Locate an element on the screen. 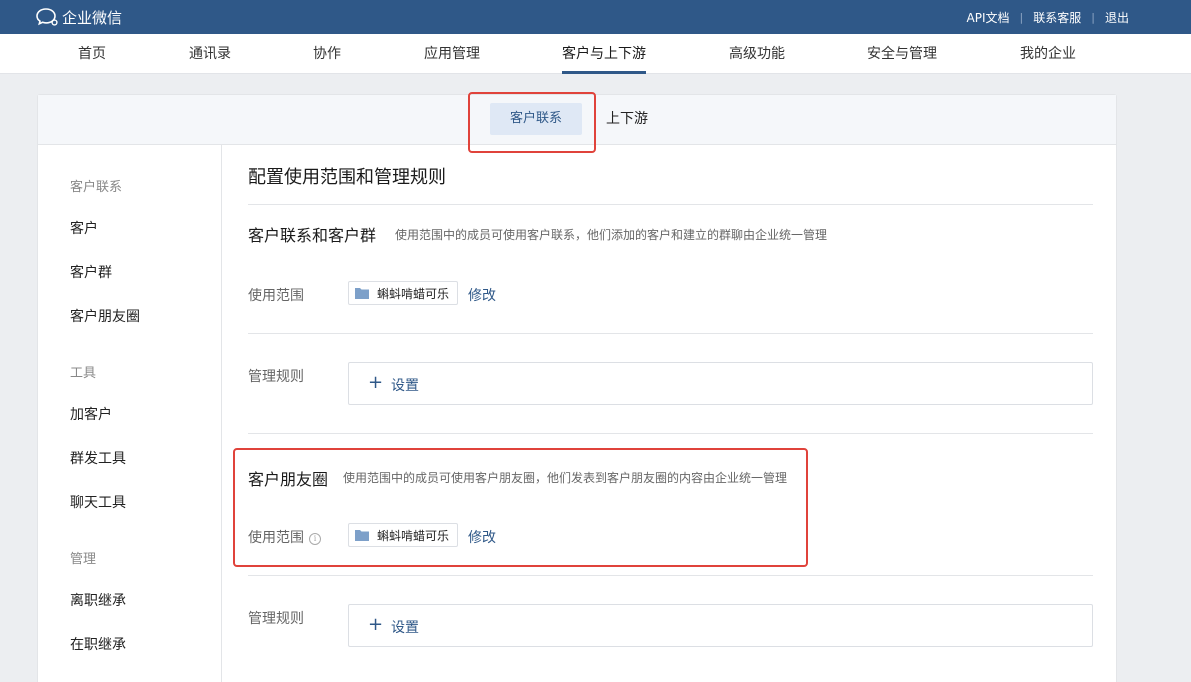 The width and height of the screenshot is (1191, 682). sidebar-item-customers: 客户 is located at coordinates (84, 228).